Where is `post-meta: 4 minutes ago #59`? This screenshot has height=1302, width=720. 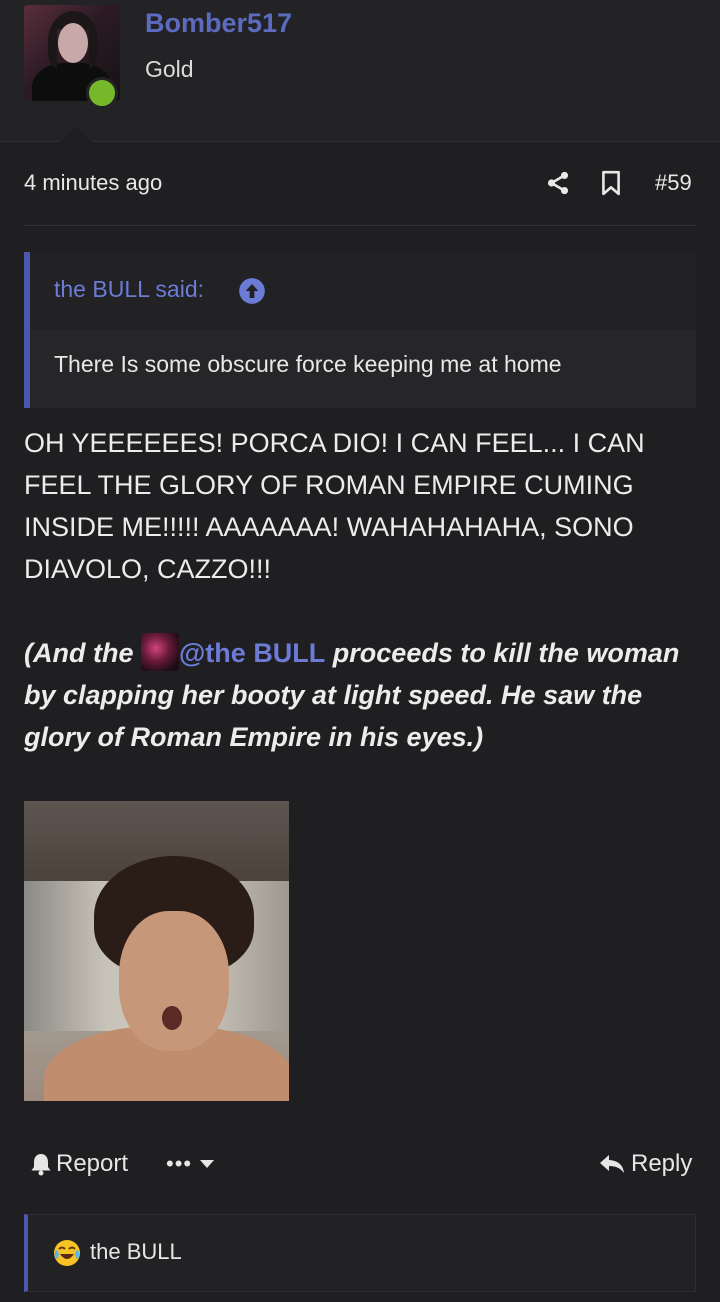
post-meta: 4 minutes ago #59 is located at coordinates (360, 184).